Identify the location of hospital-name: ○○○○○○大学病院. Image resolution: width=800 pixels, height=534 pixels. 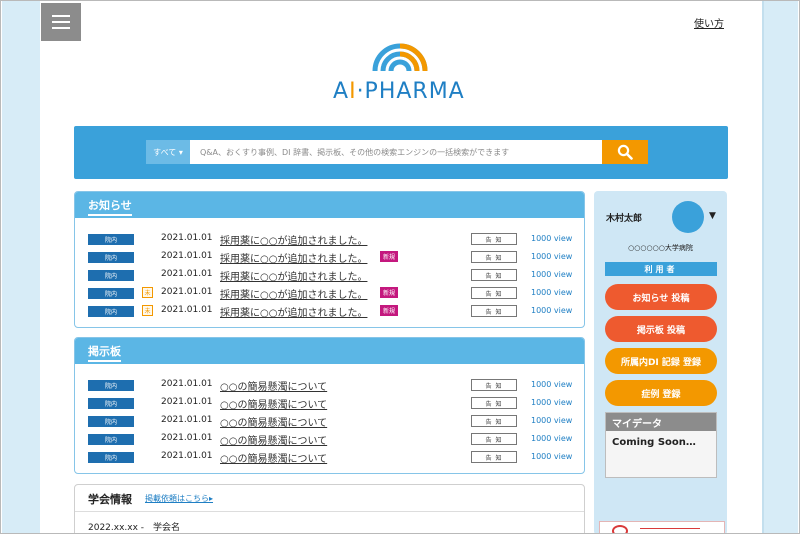
(660, 248).